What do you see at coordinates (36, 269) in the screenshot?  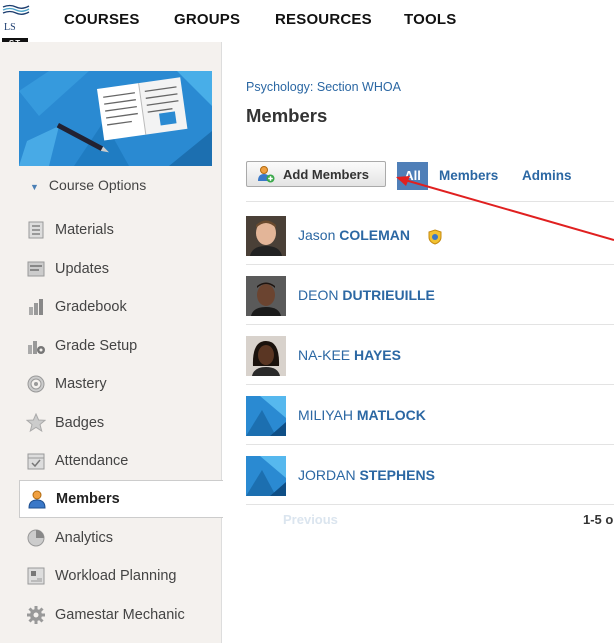 I see `updates-icon` at bounding box center [36, 269].